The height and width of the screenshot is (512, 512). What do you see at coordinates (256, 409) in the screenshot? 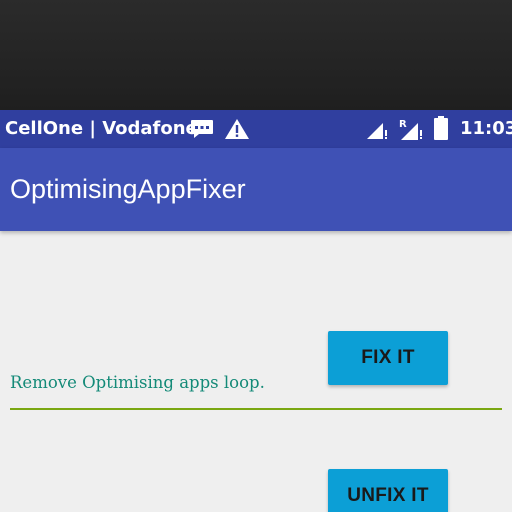
I see `message-underline` at bounding box center [256, 409].